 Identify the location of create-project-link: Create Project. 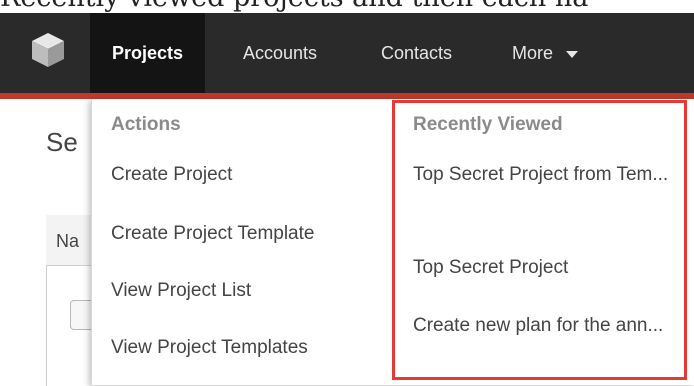
(171, 174).